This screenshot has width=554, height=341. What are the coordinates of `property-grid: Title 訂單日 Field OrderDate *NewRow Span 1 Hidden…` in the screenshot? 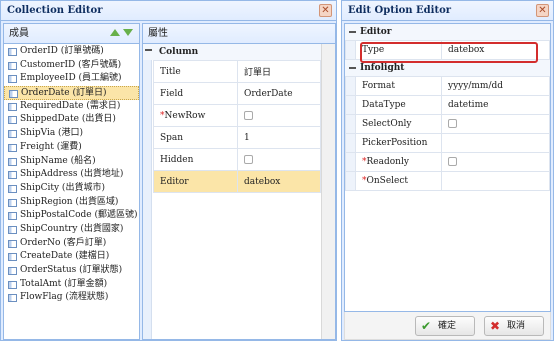 It's located at (237, 126).